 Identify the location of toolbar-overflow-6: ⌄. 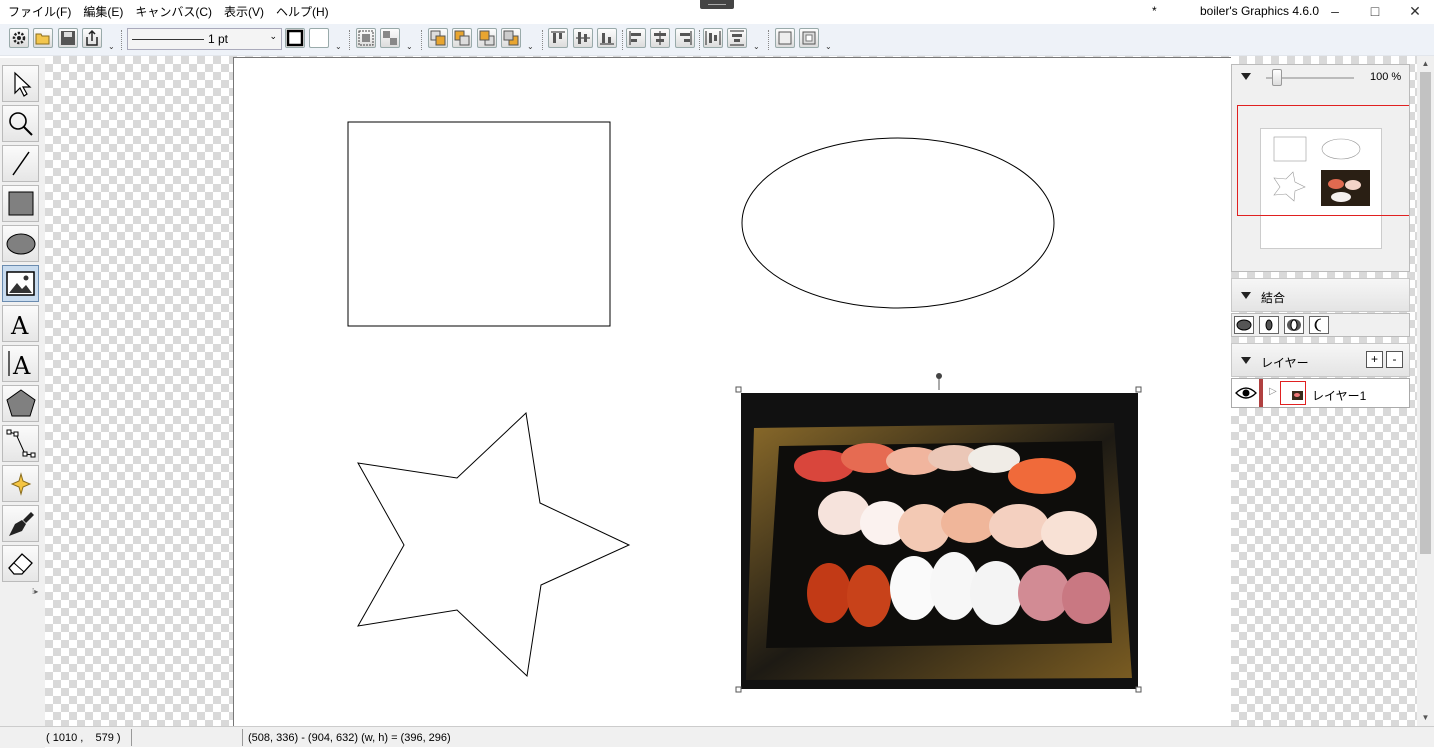
(828, 46).